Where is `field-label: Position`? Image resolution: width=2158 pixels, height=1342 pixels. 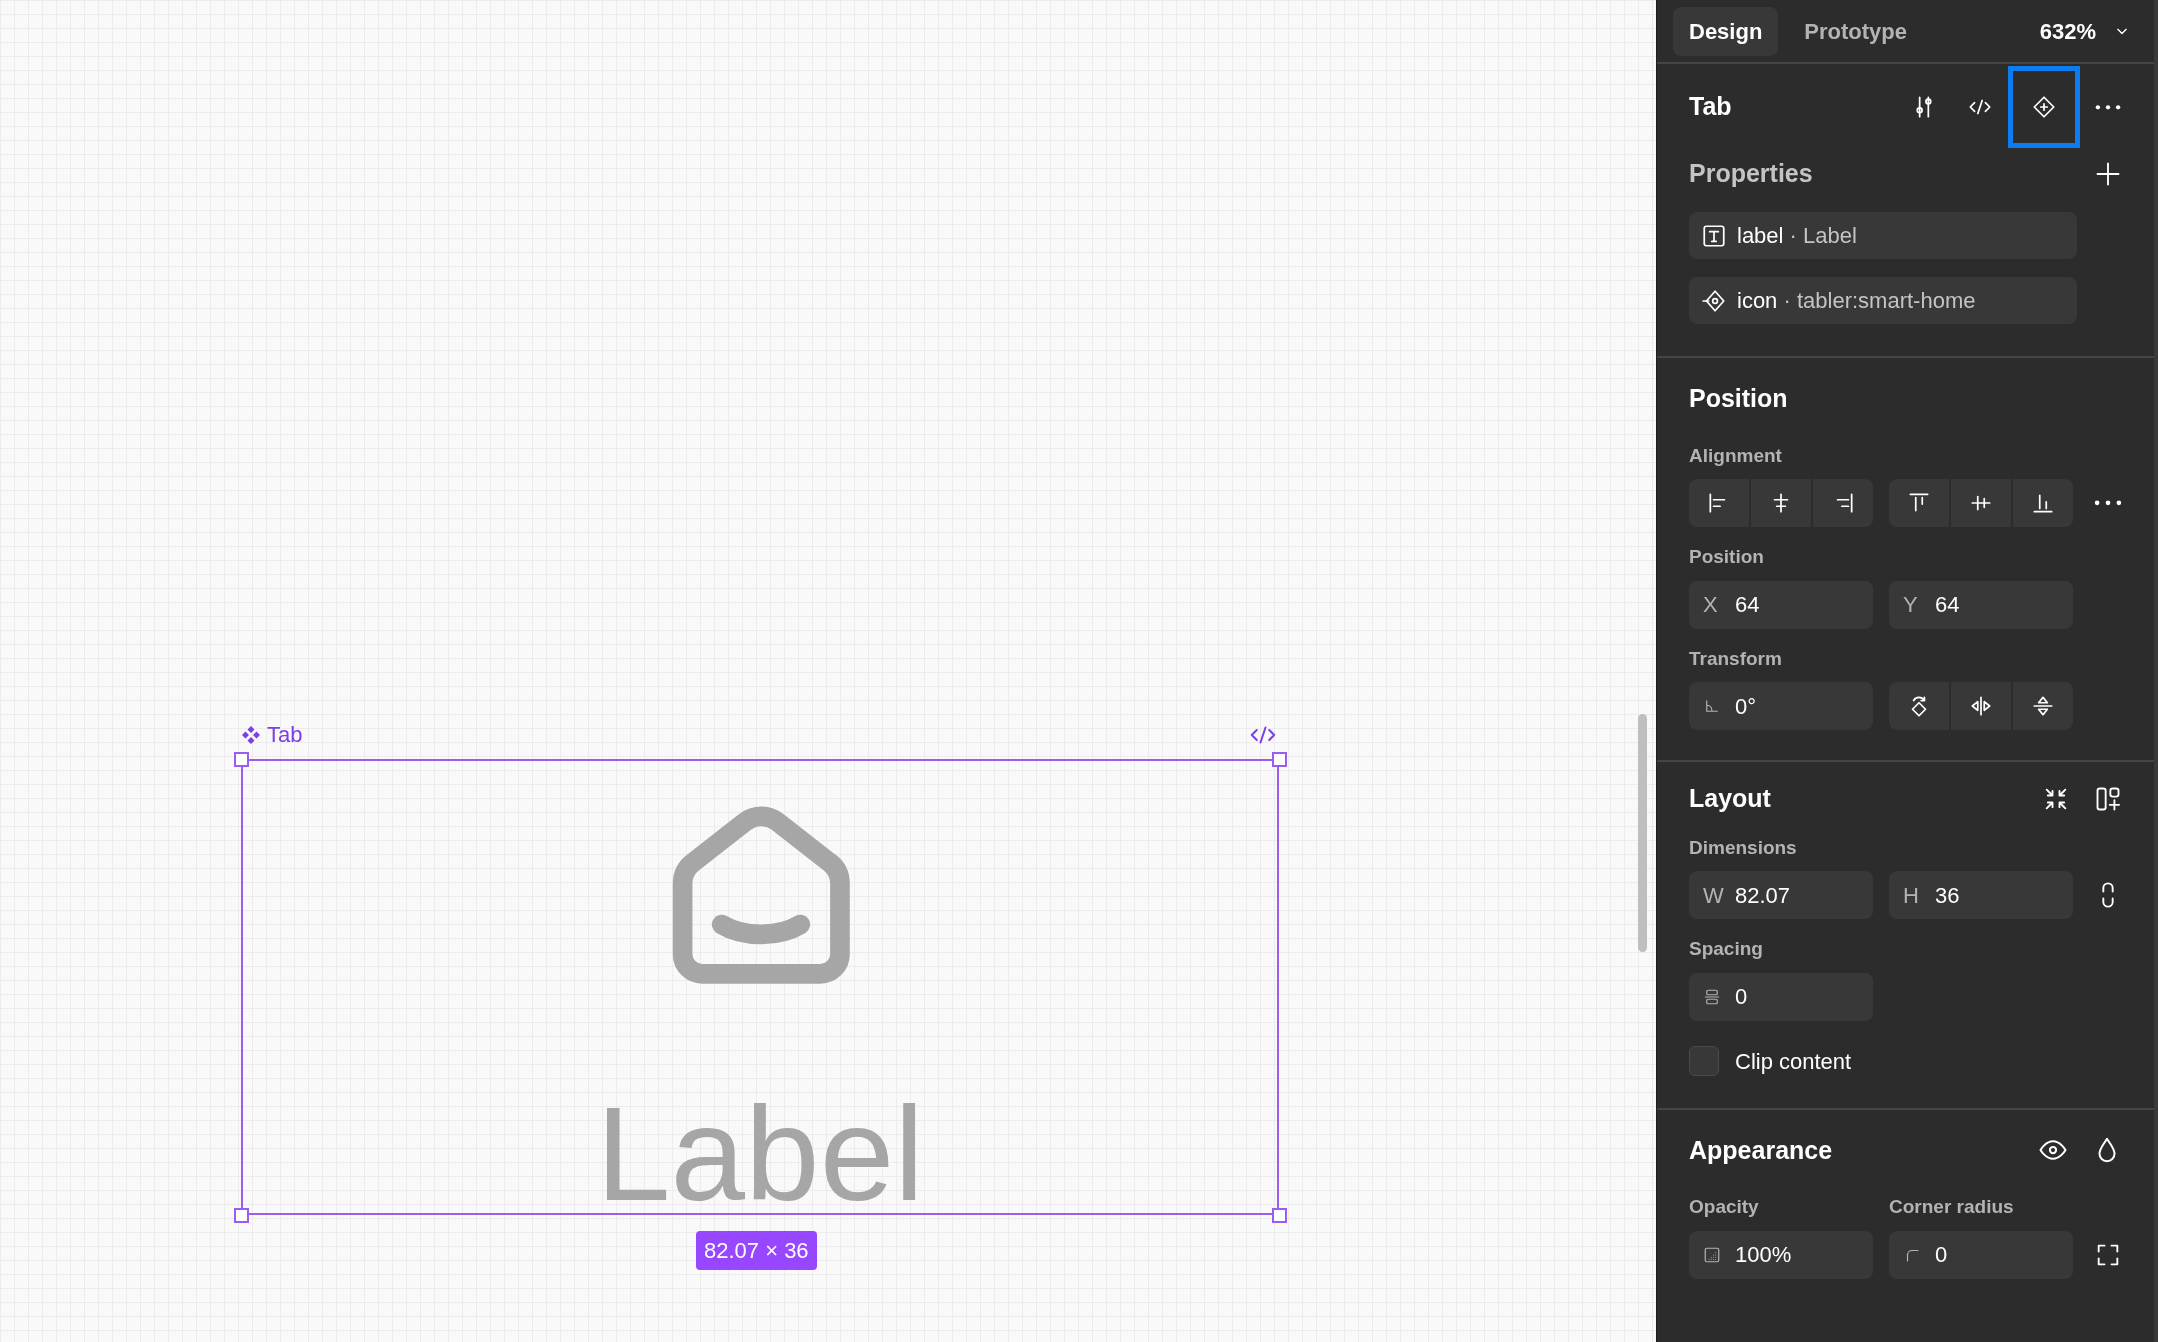 field-label: Position is located at coordinates (1727, 557).